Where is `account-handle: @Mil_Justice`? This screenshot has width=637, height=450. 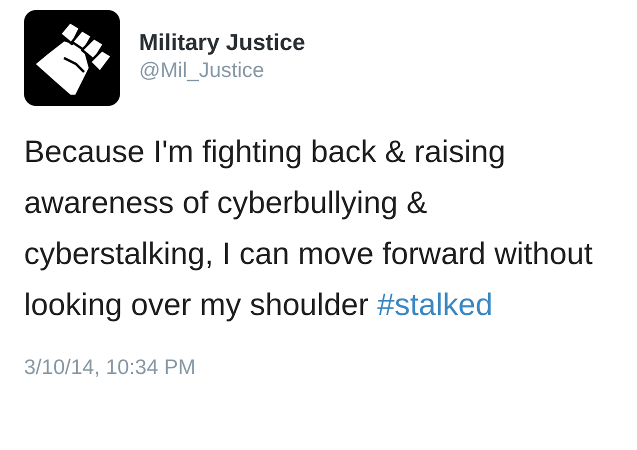 account-handle: @Mil_Justice is located at coordinates (202, 71).